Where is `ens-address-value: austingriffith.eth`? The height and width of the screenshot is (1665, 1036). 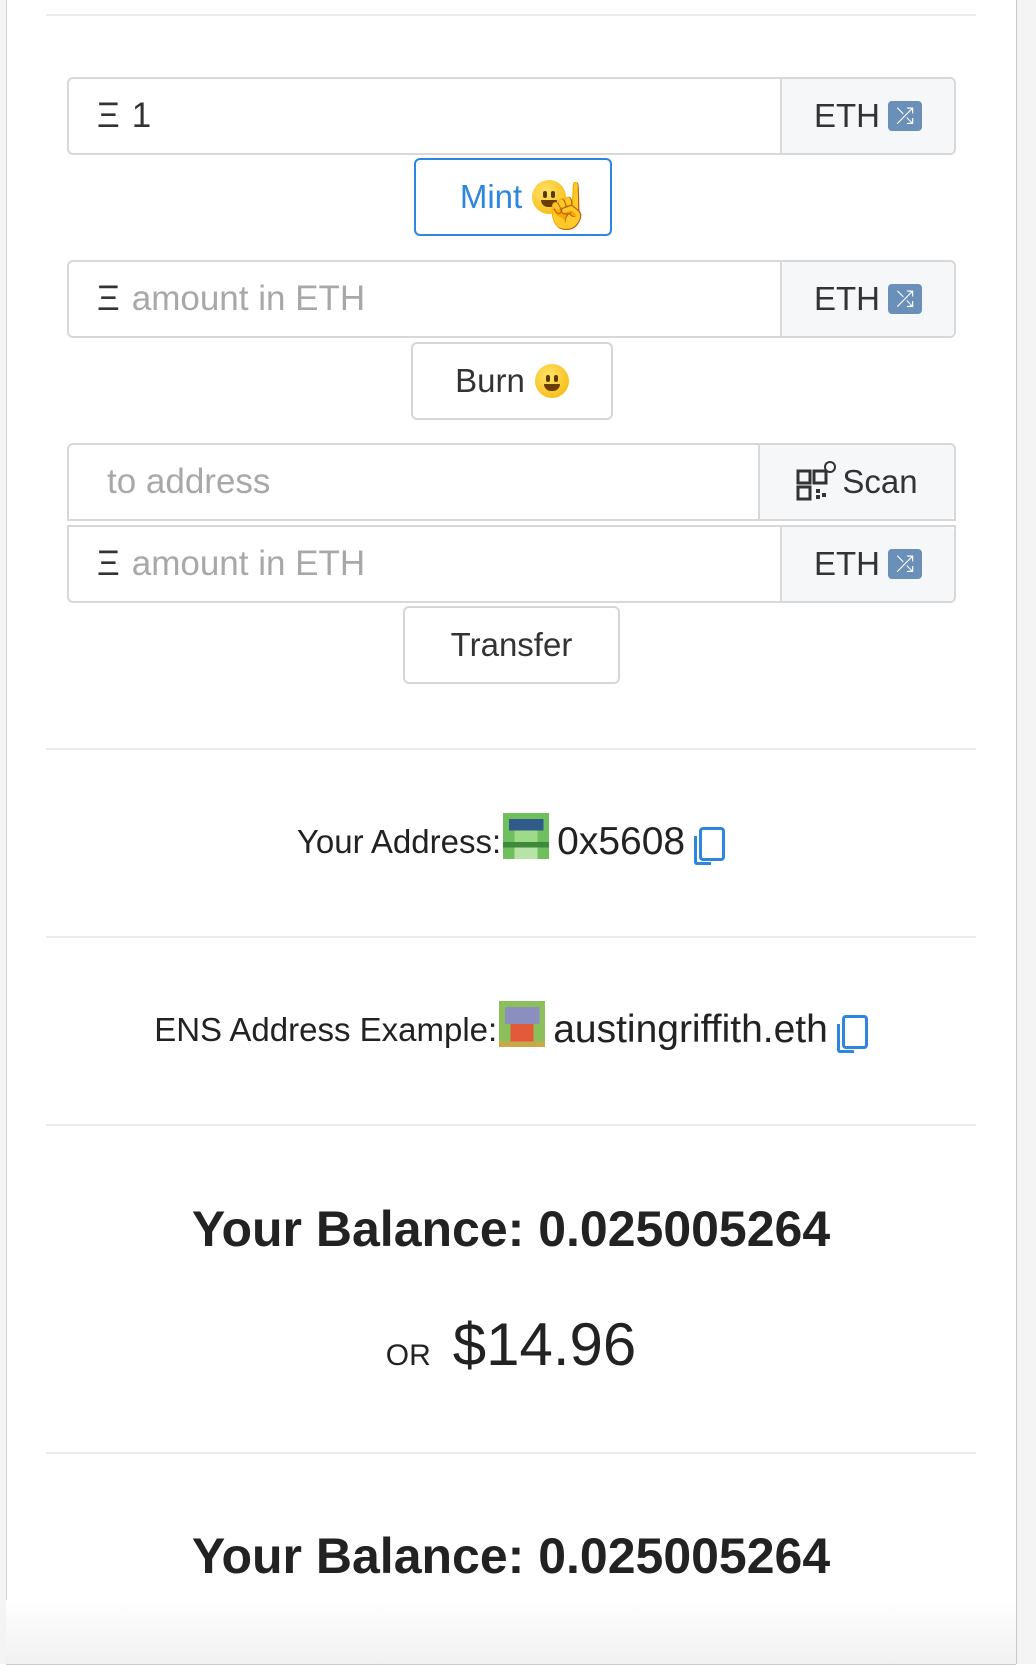
ens-address-value: austingriffith.eth is located at coordinates (690, 1030).